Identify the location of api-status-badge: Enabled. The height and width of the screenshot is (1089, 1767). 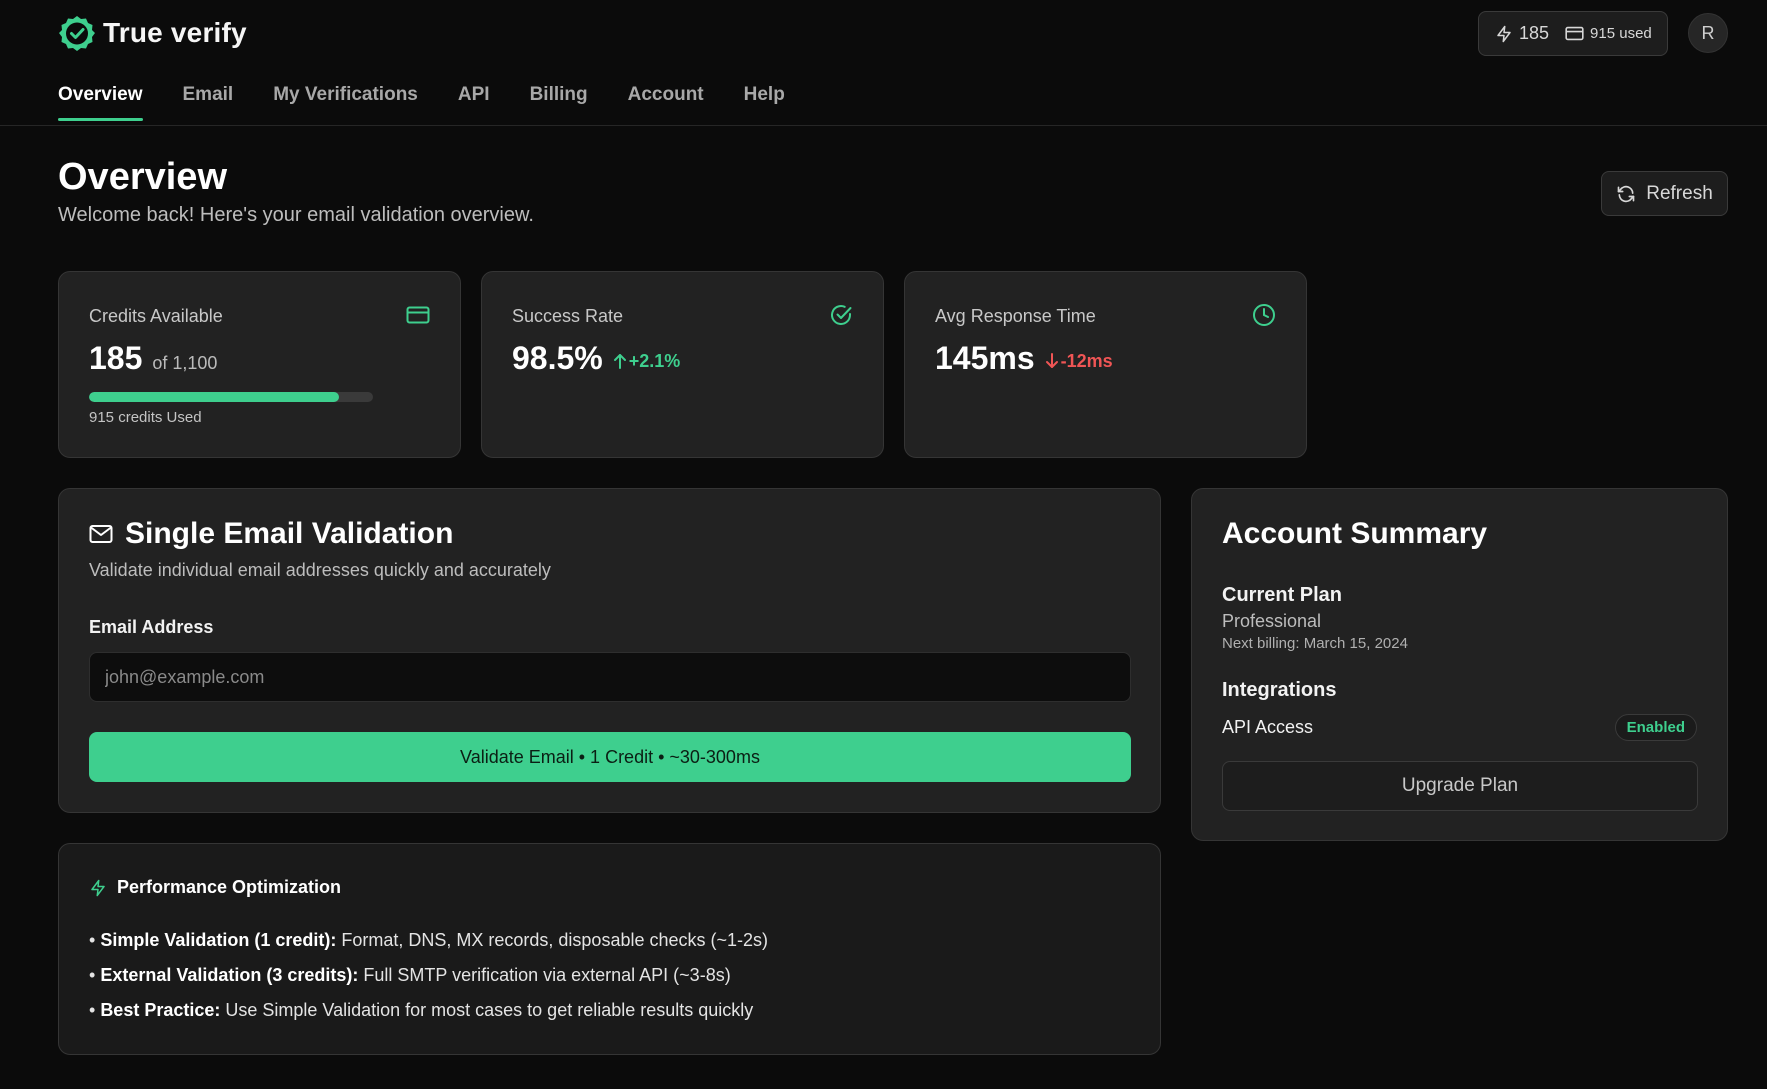
(1655, 727).